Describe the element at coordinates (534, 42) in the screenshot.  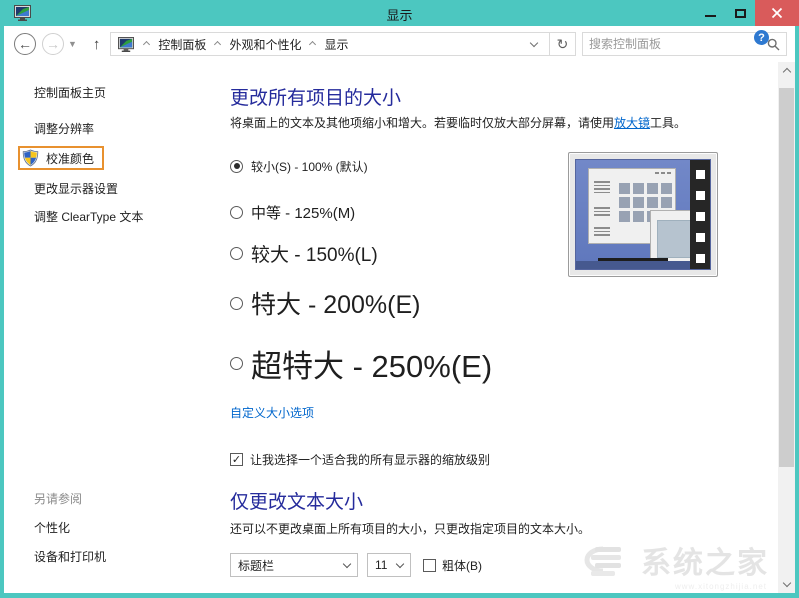
I see `address-dropdown-icon` at that location.